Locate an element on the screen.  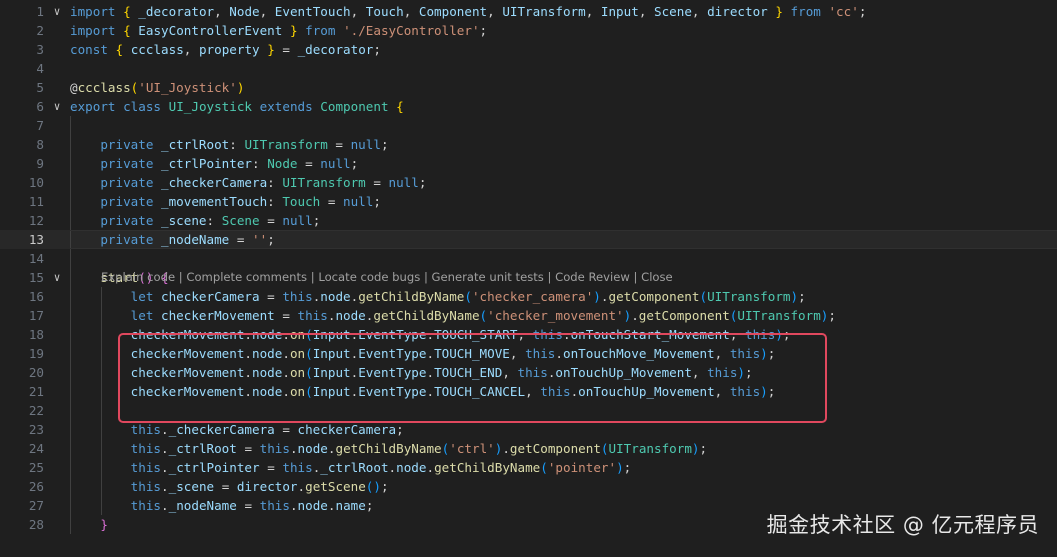
code-line-26: 26 this._scene = director.getScene(); is located at coordinates (528, 486).